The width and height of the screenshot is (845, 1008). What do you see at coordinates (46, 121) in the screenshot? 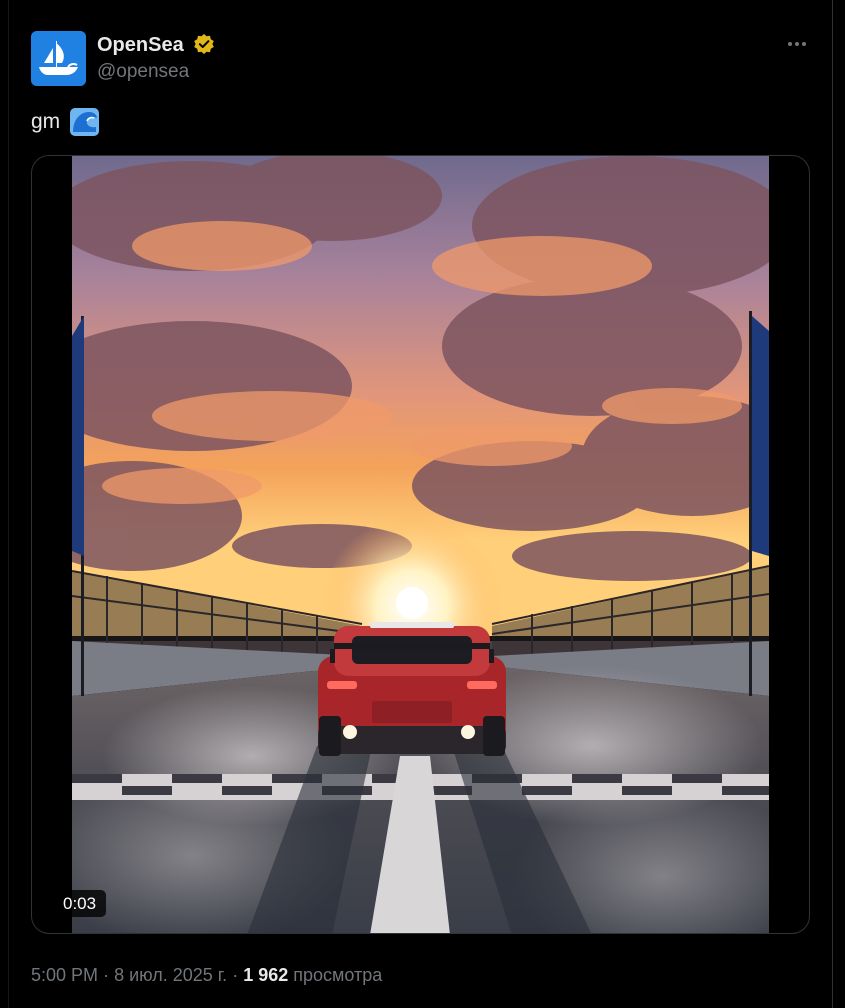
I see `tweet-text: gm` at bounding box center [46, 121].